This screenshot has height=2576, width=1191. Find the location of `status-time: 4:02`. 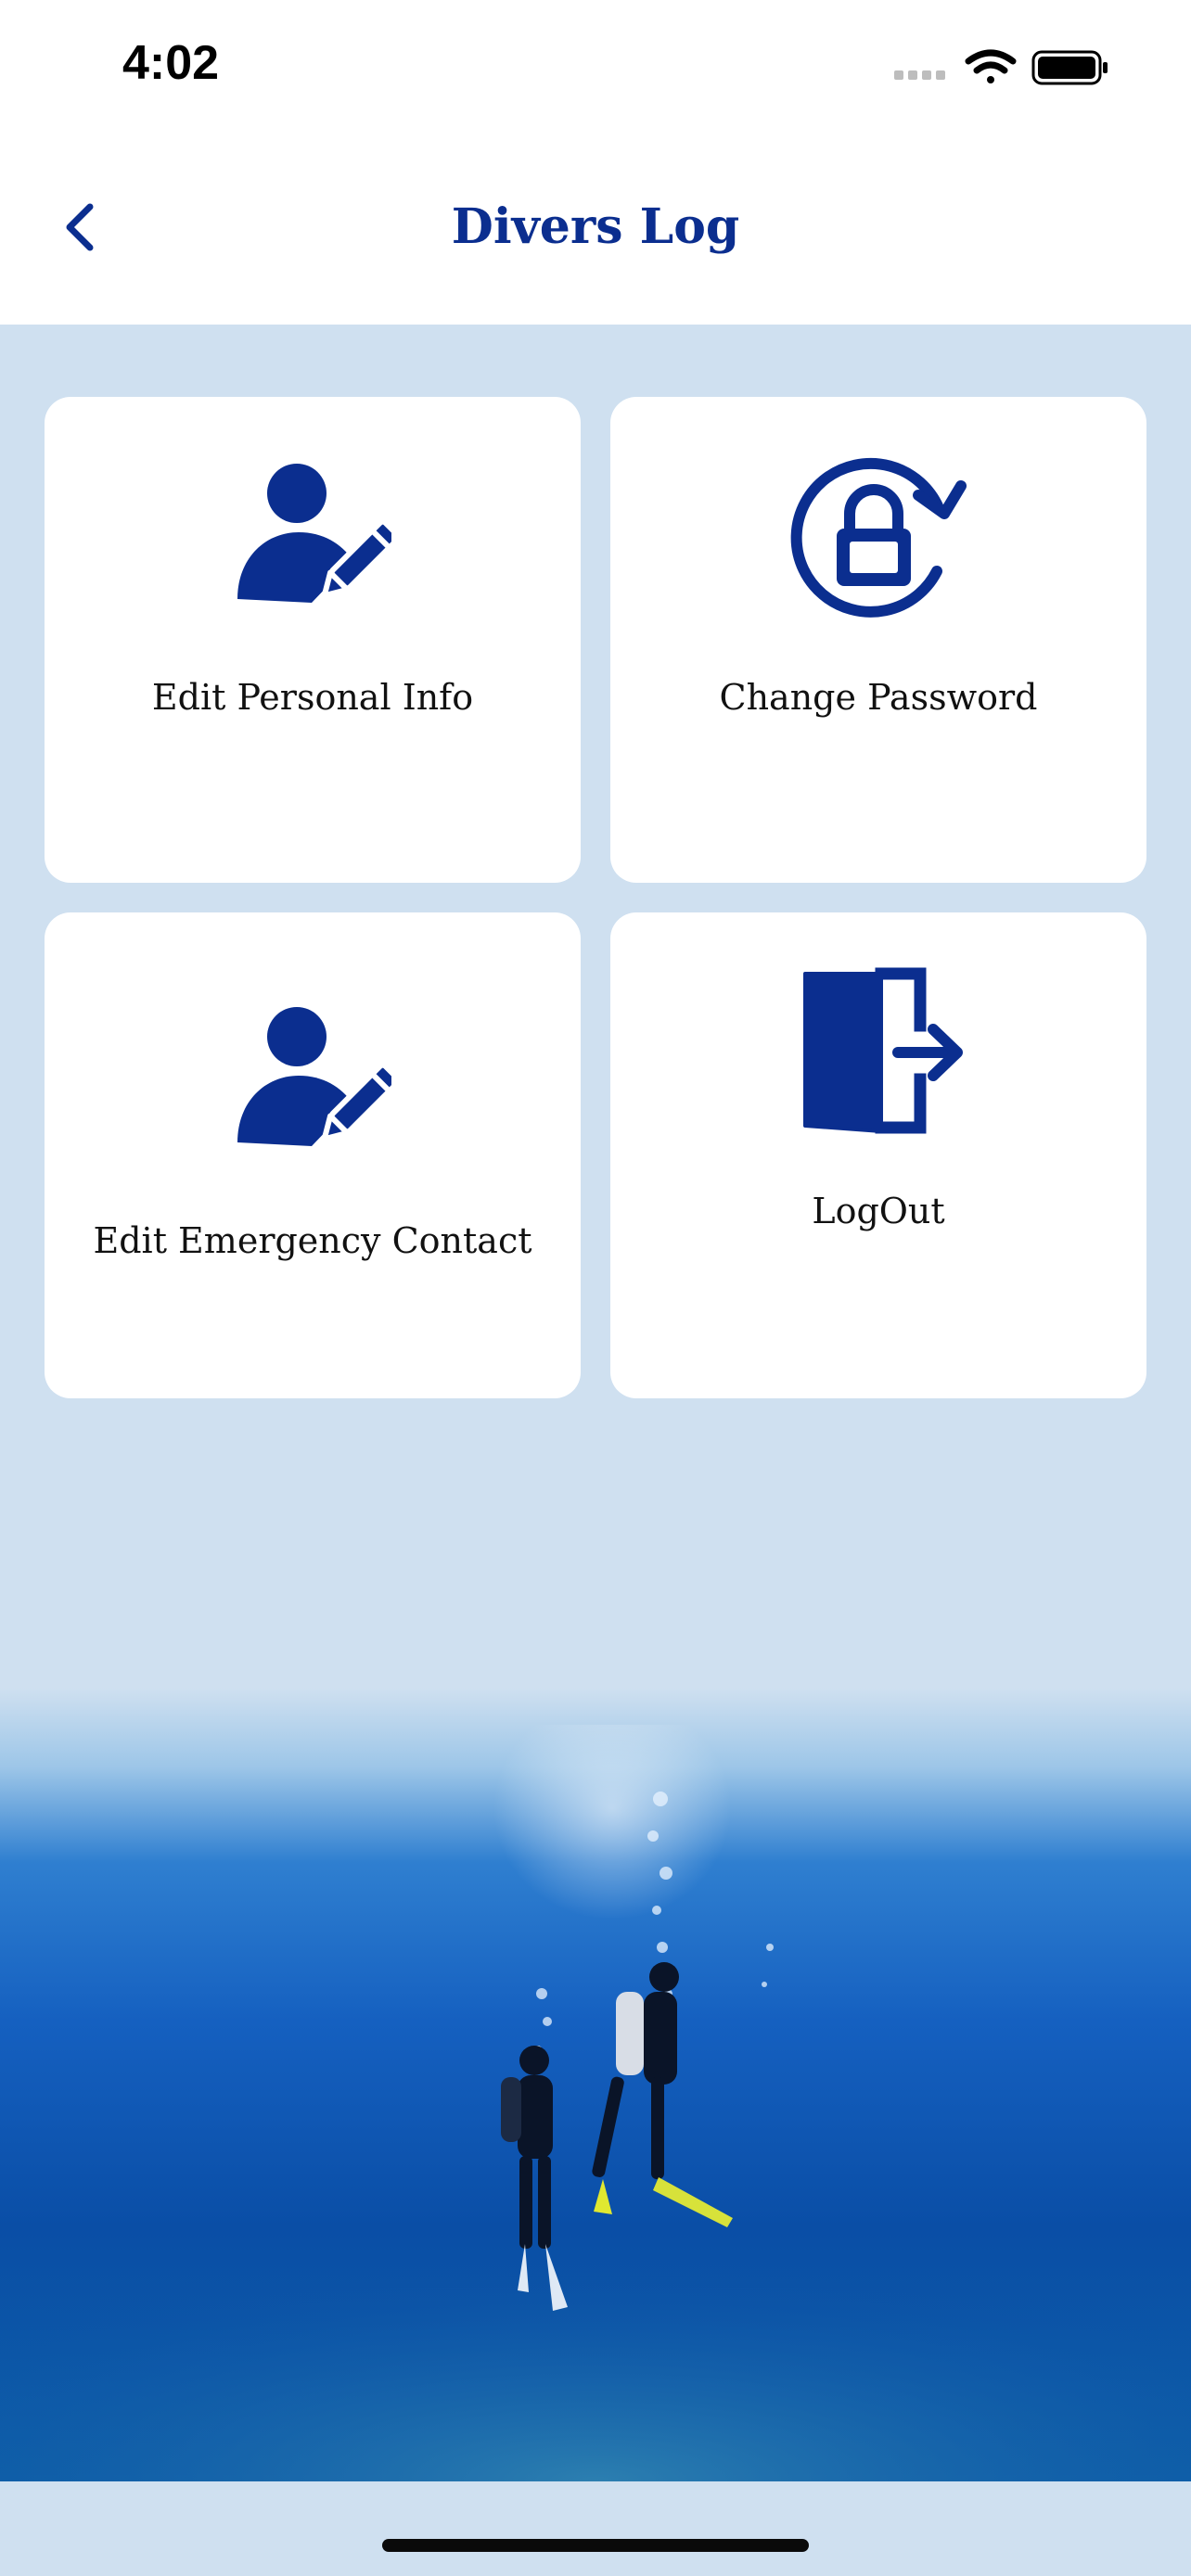

status-time: 4:02 is located at coordinates (171, 63).